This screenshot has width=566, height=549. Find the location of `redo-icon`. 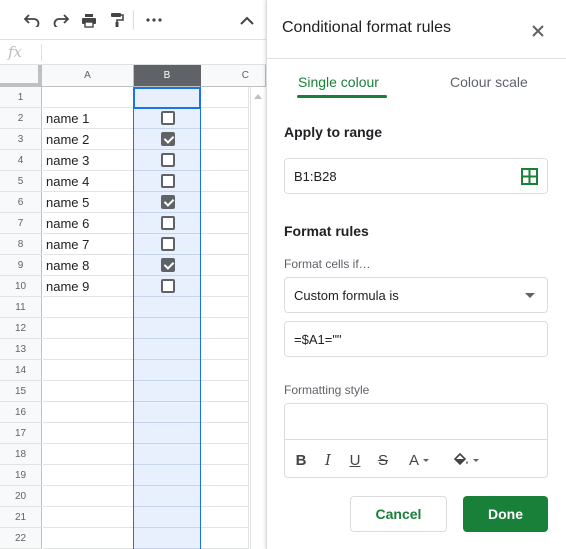

redo-icon is located at coordinates (61, 20).